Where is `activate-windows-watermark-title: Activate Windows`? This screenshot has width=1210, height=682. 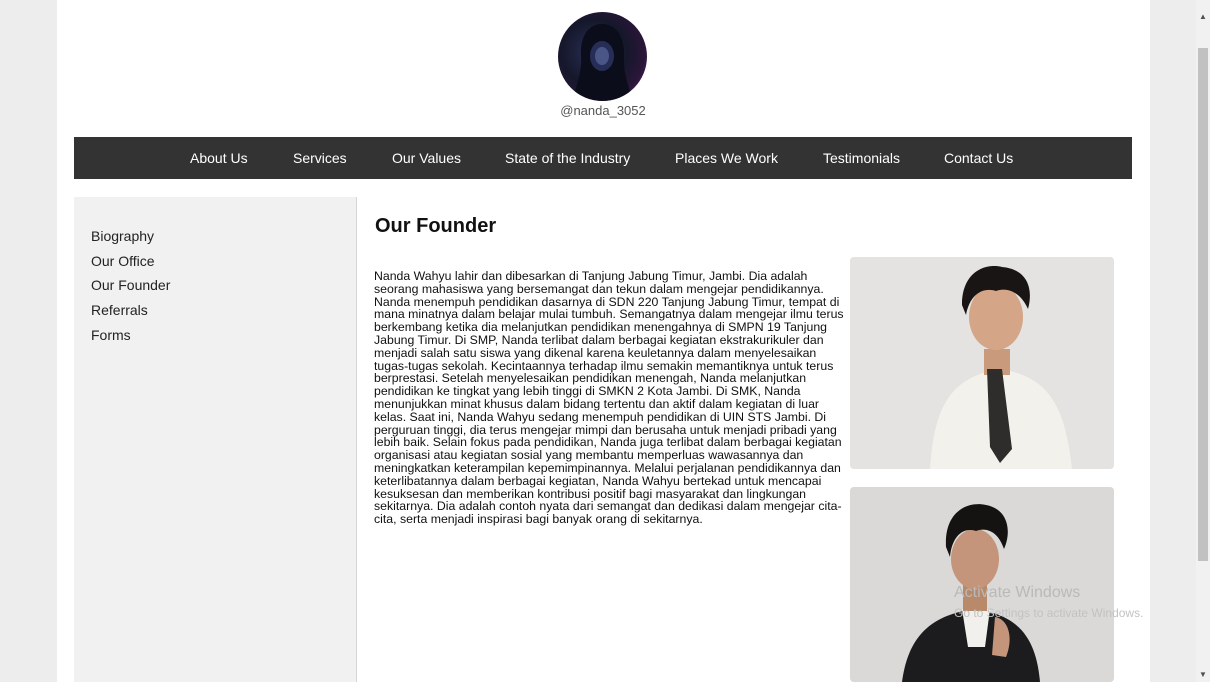
activate-windows-watermark-title: Activate Windows is located at coordinates (1017, 592).